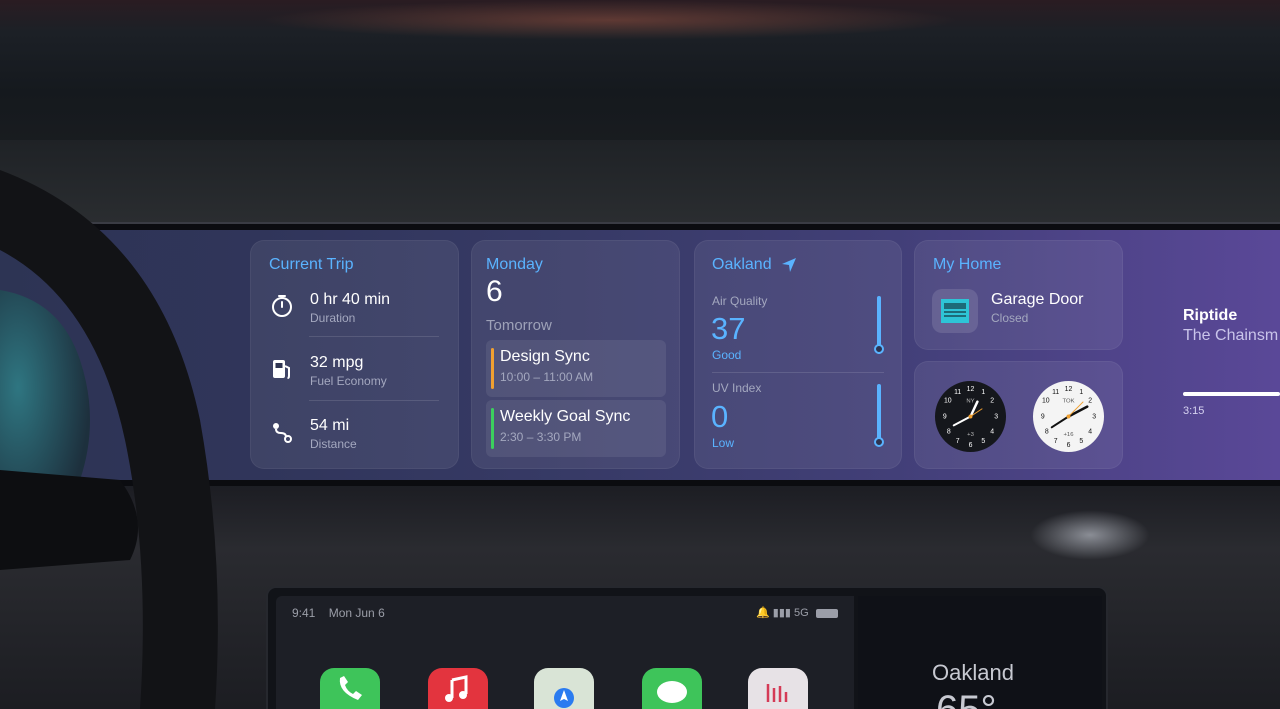 Image resolution: width=1280 pixels, height=709 pixels. What do you see at coordinates (980, 652) in the screenshot?
I see `weather-panel: Oakland 65°` at bounding box center [980, 652].